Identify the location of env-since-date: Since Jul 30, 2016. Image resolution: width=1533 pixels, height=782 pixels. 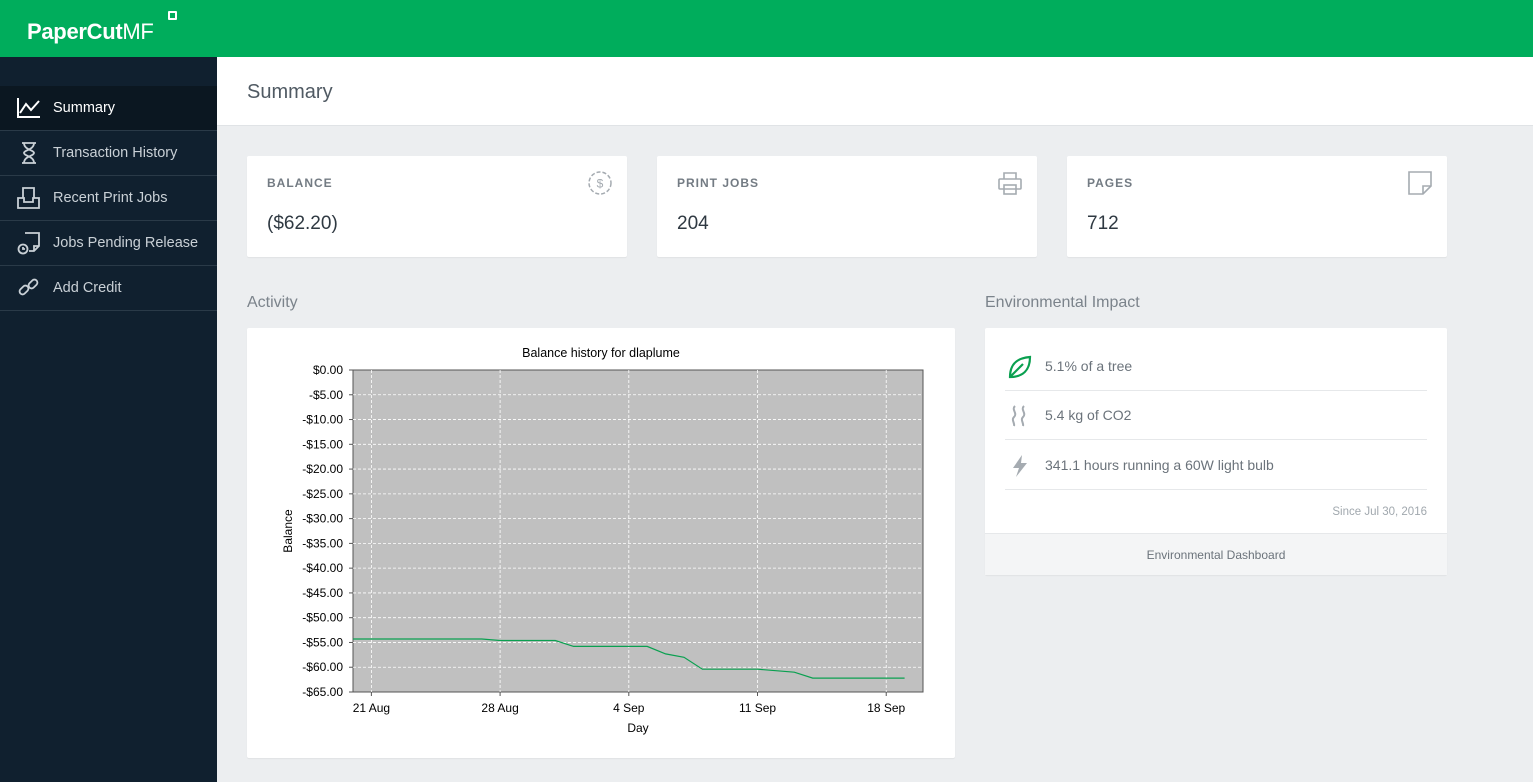
(1379, 512).